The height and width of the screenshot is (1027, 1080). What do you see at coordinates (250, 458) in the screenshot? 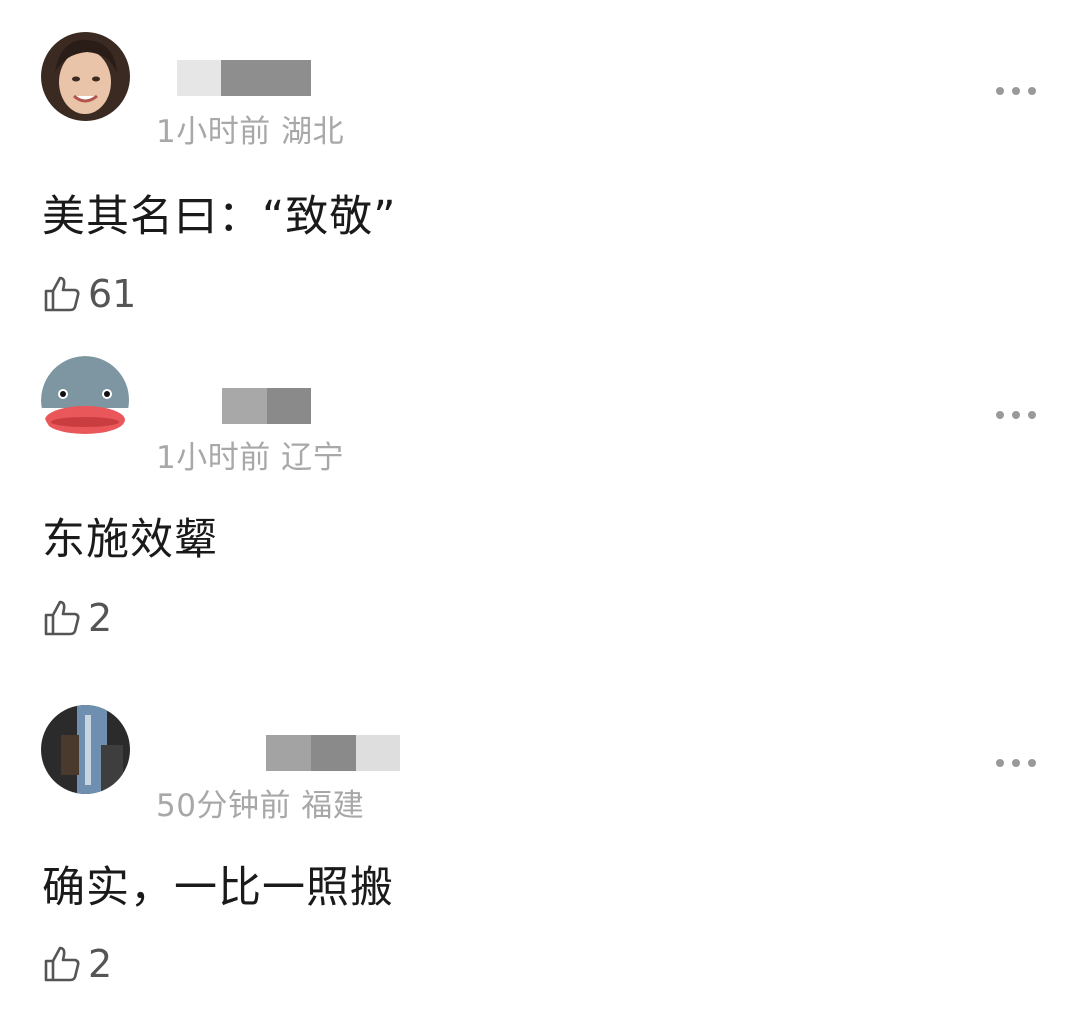
I see `comment-meta: 1小时前 辽宁` at bounding box center [250, 458].